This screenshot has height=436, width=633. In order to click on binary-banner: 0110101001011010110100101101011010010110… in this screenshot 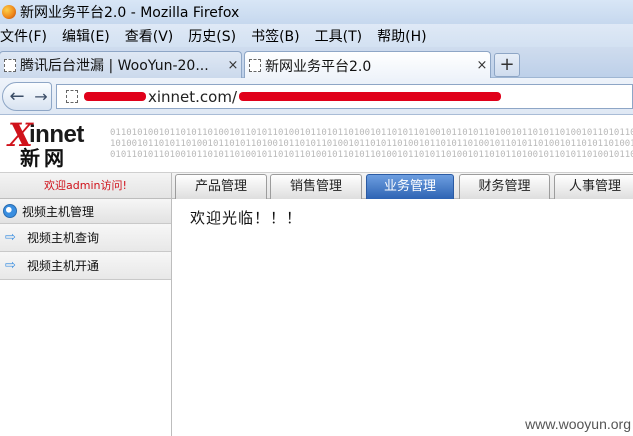, I will do `click(371, 145)`.